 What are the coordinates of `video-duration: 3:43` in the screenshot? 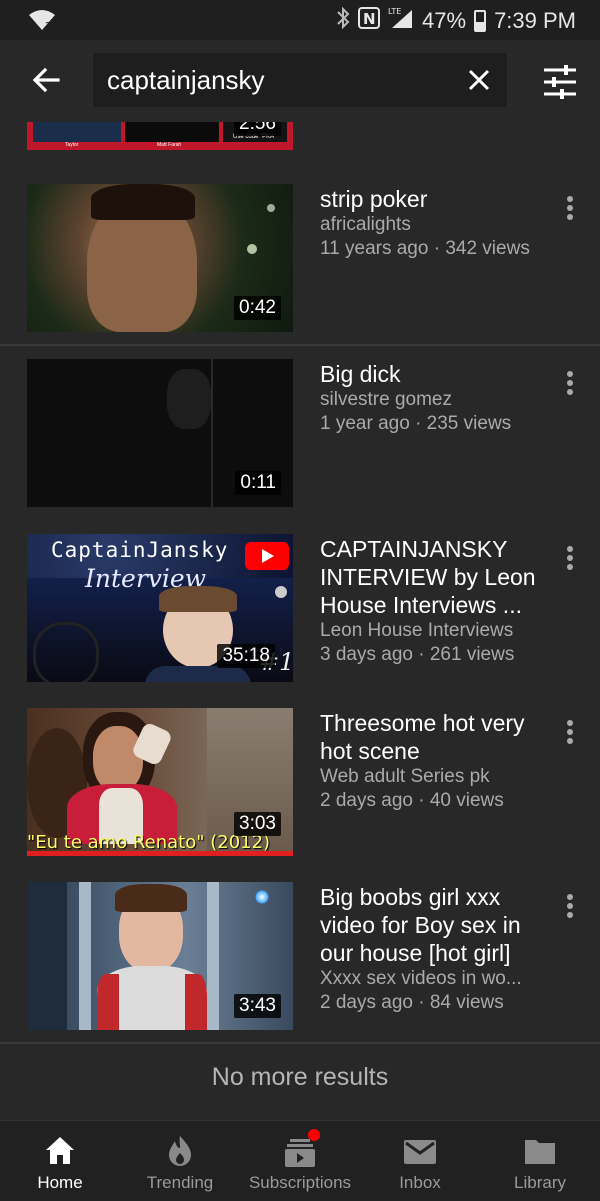 It's located at (257, 1006).